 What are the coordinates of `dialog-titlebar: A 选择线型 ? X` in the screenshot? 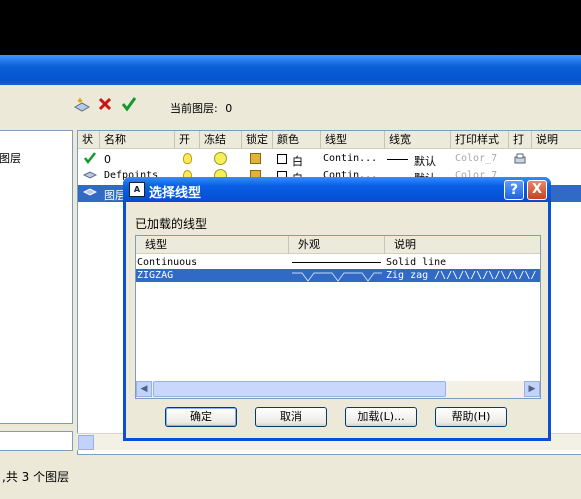 It's located at (337, 189).